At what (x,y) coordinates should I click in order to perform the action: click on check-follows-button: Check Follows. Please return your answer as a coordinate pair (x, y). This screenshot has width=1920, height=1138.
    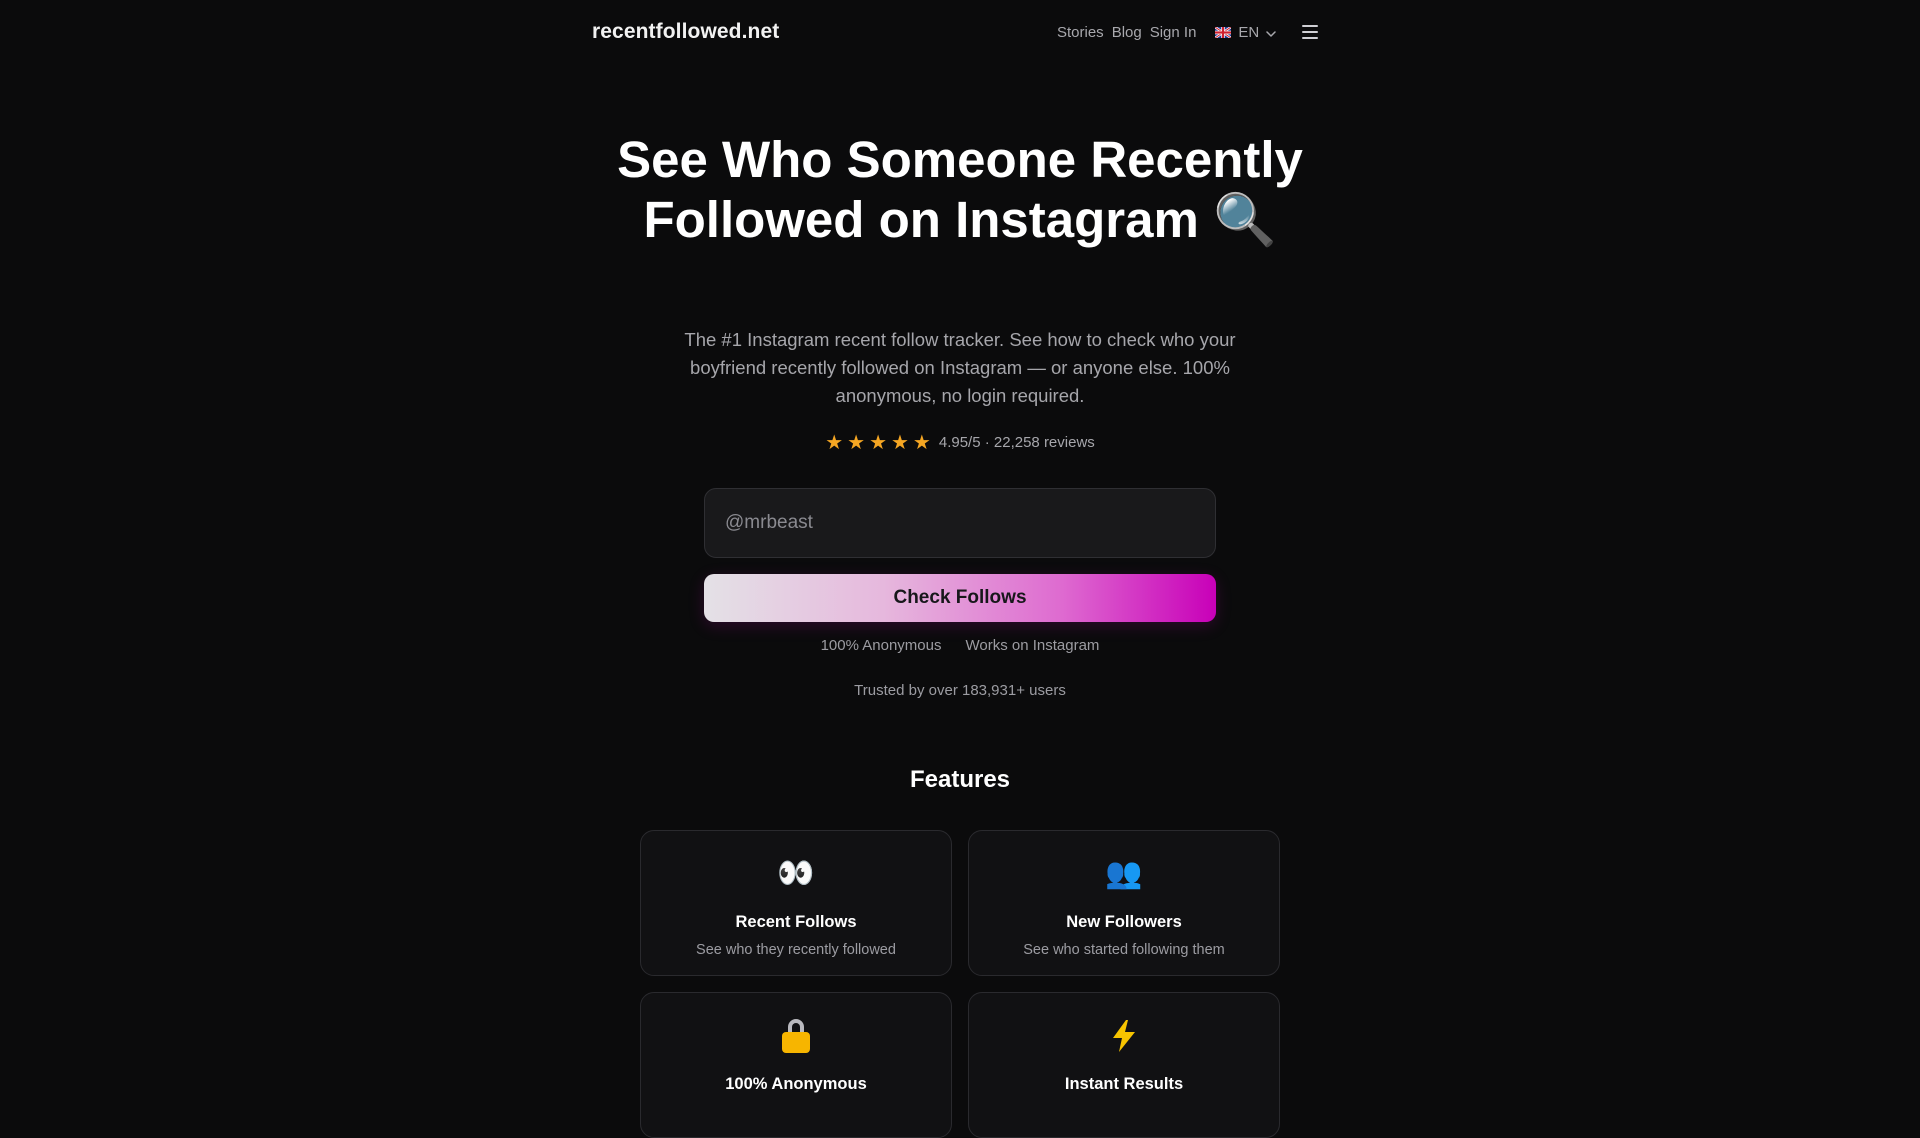
    Looking at the image, I should click on (960, 598).